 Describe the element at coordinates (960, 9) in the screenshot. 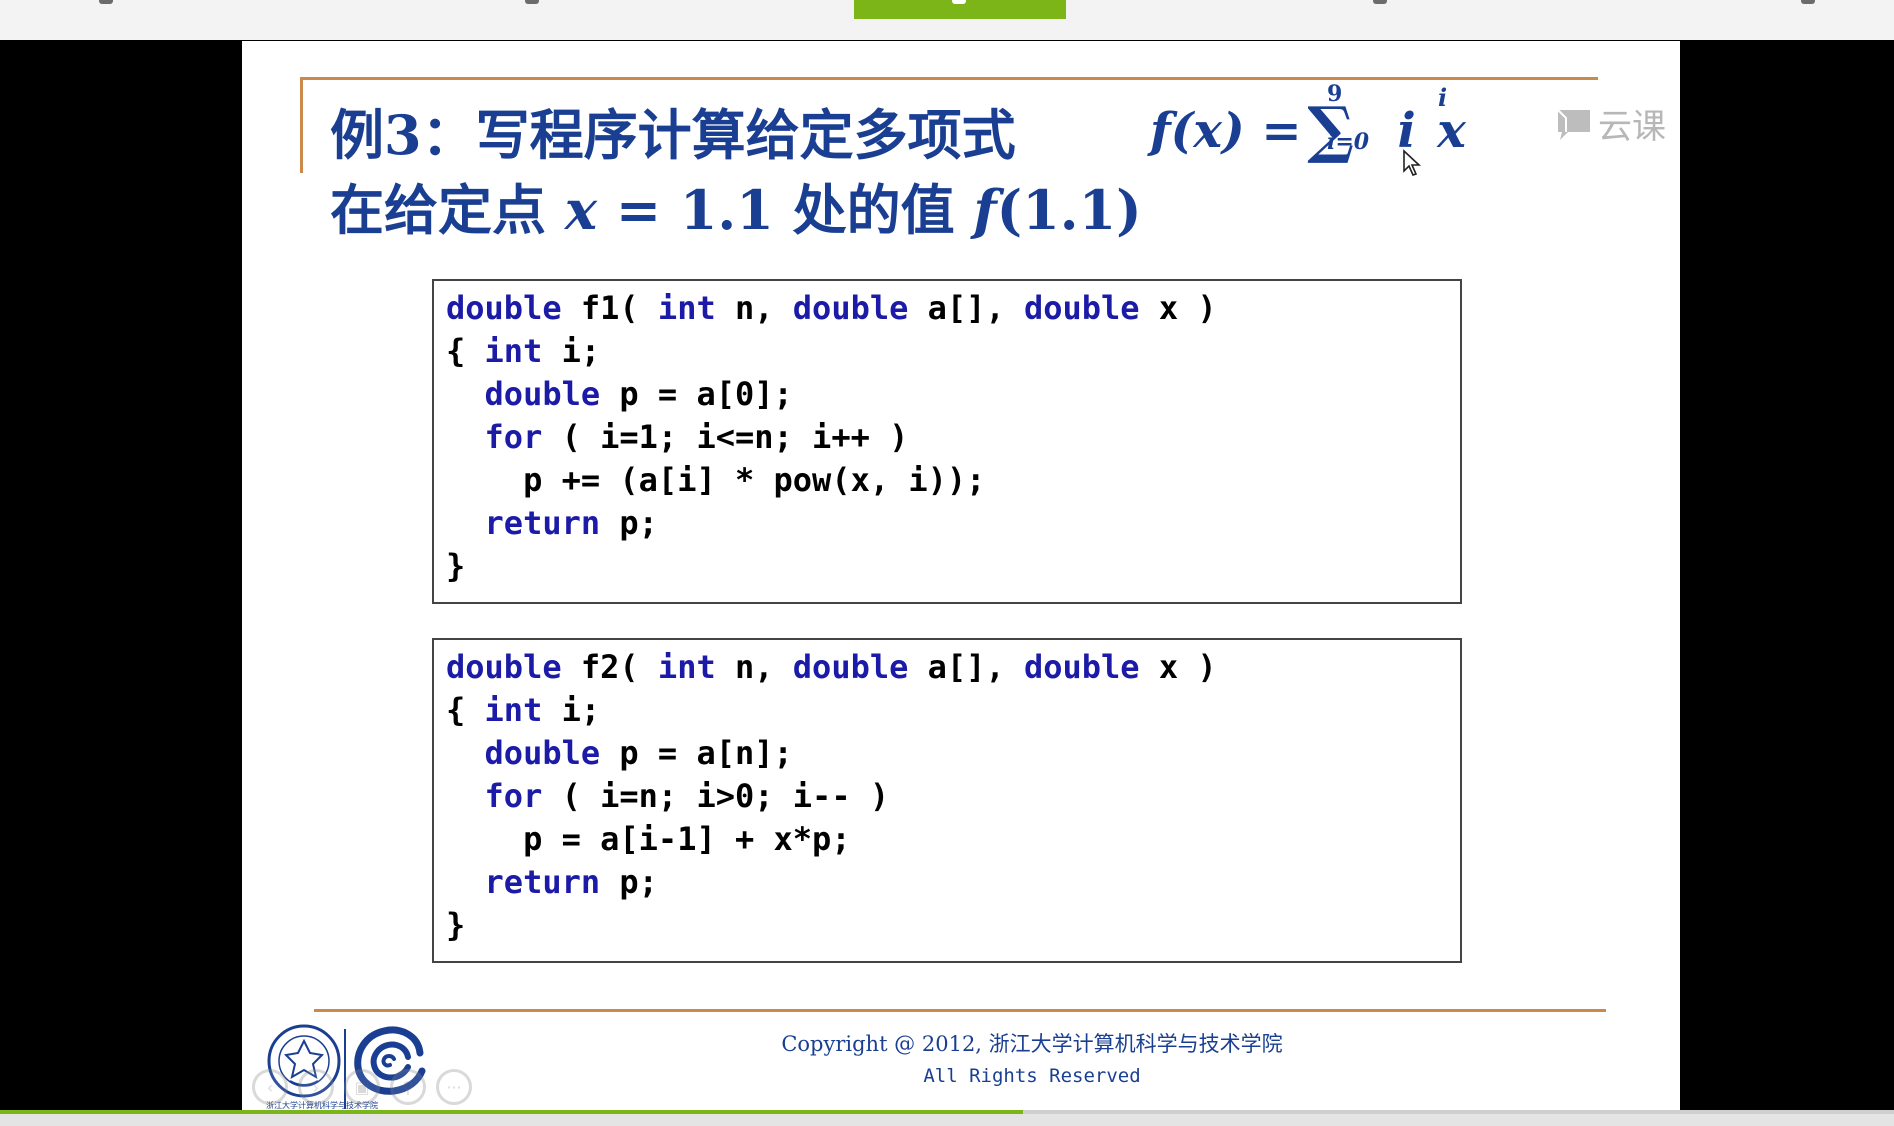

I see `tab-active` at that location.